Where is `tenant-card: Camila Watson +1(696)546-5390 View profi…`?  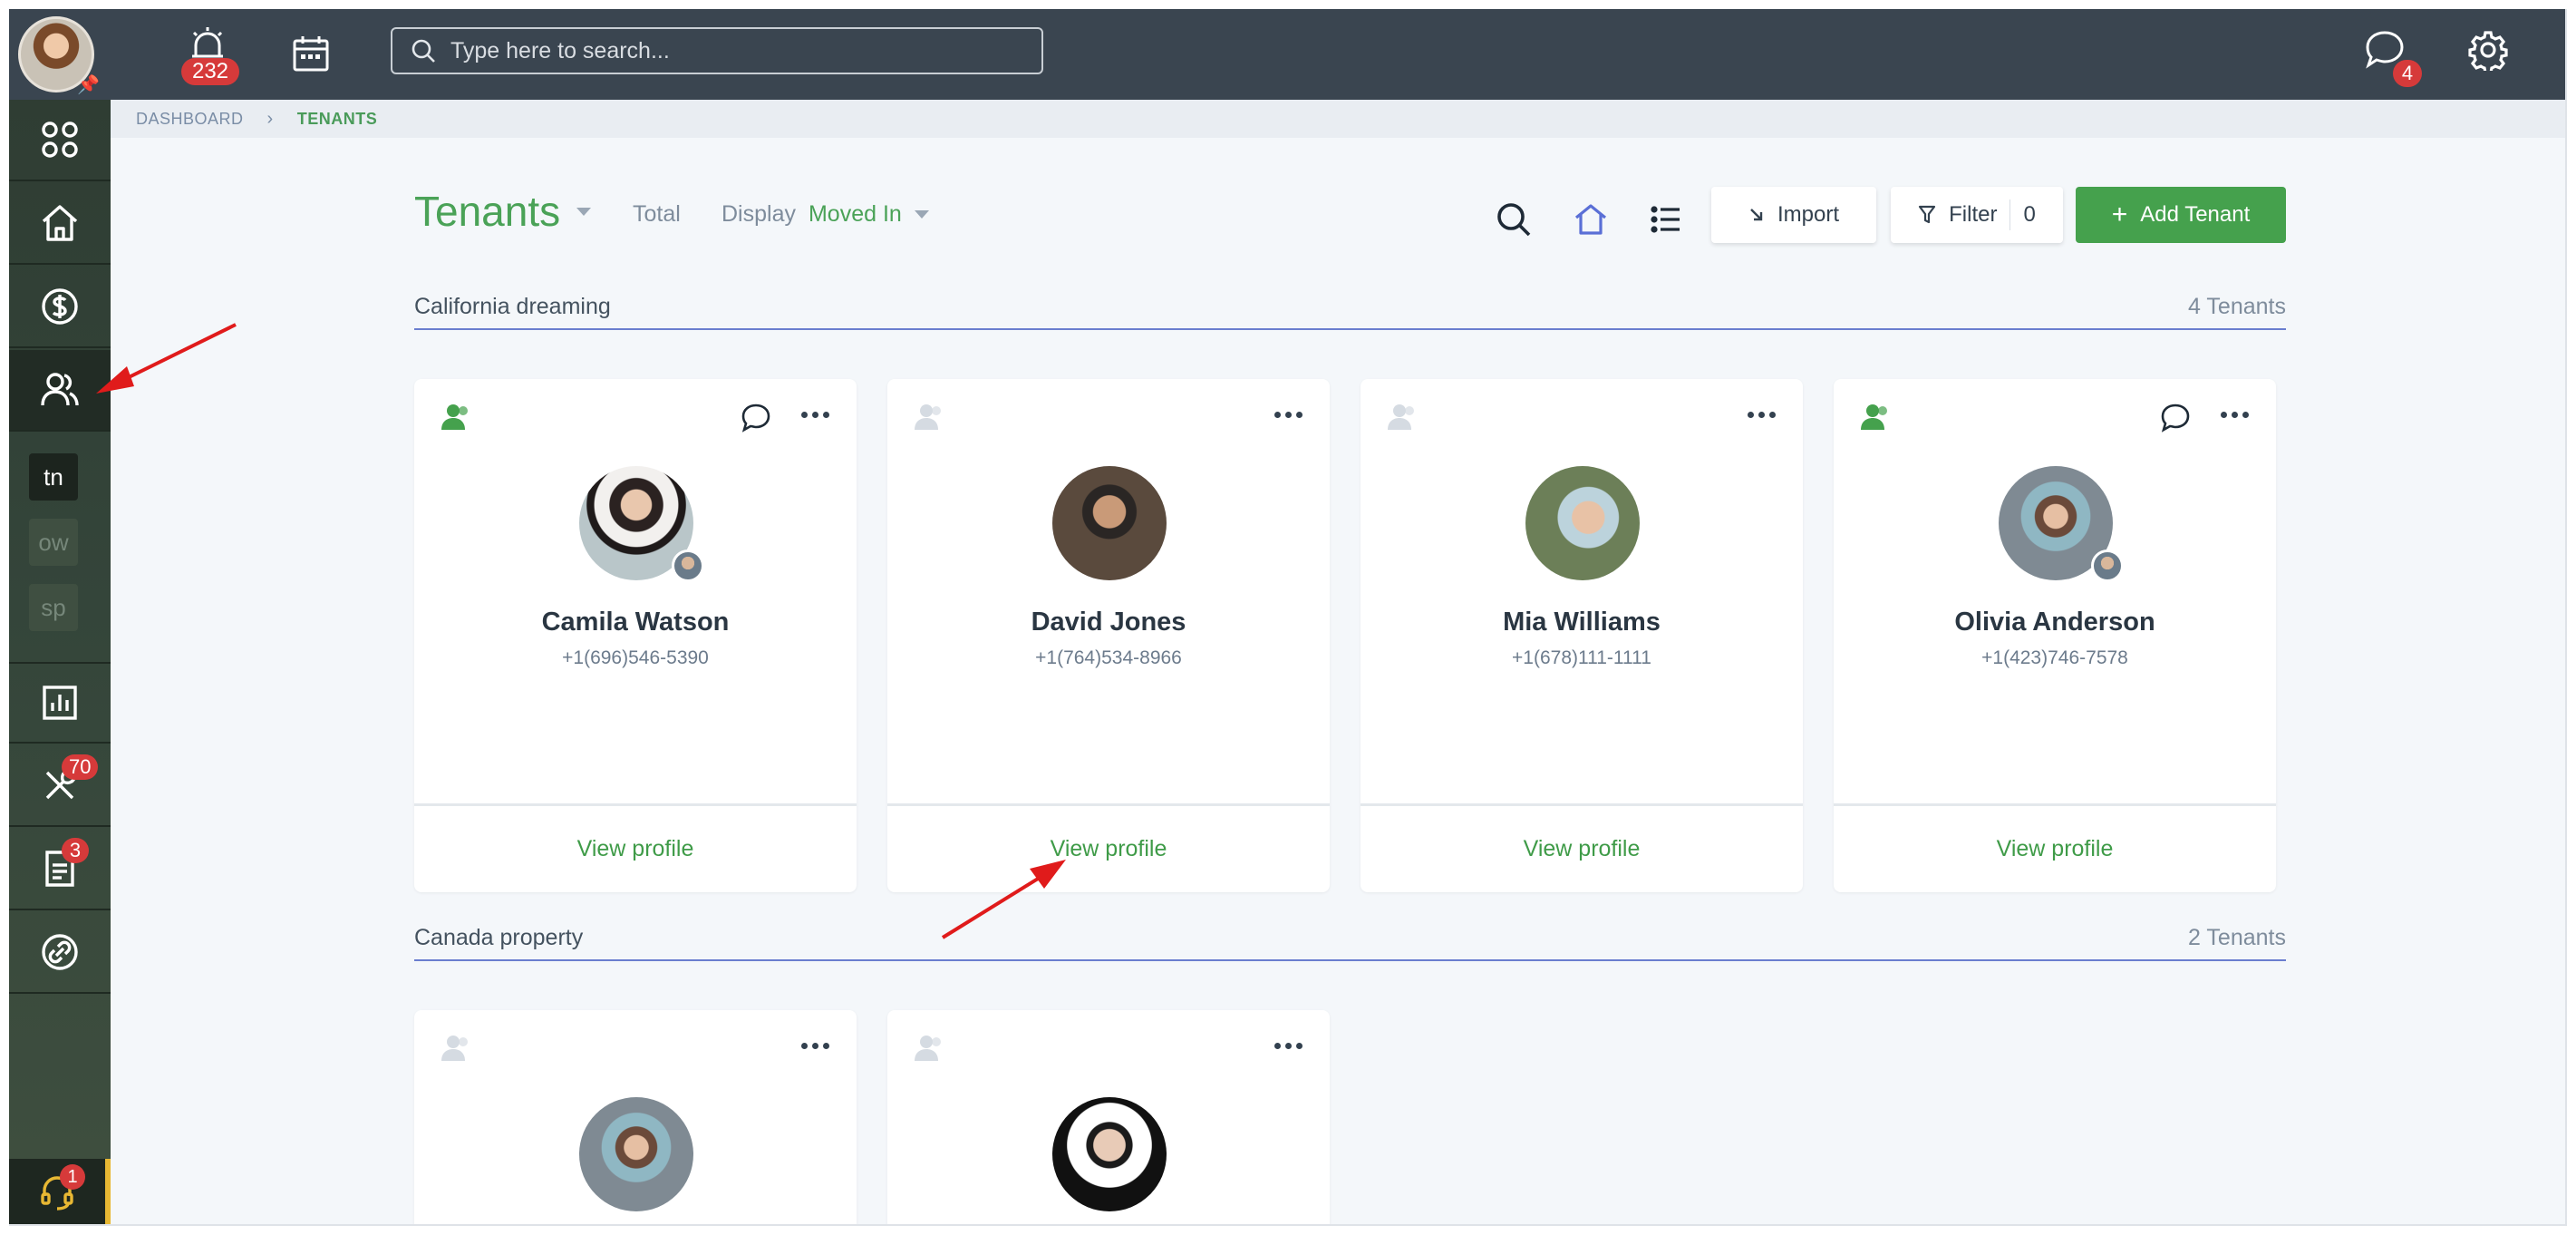 tenant-card: Camila Watson +1(696)546-5390 View profi… is located at coordinates (635, 635).